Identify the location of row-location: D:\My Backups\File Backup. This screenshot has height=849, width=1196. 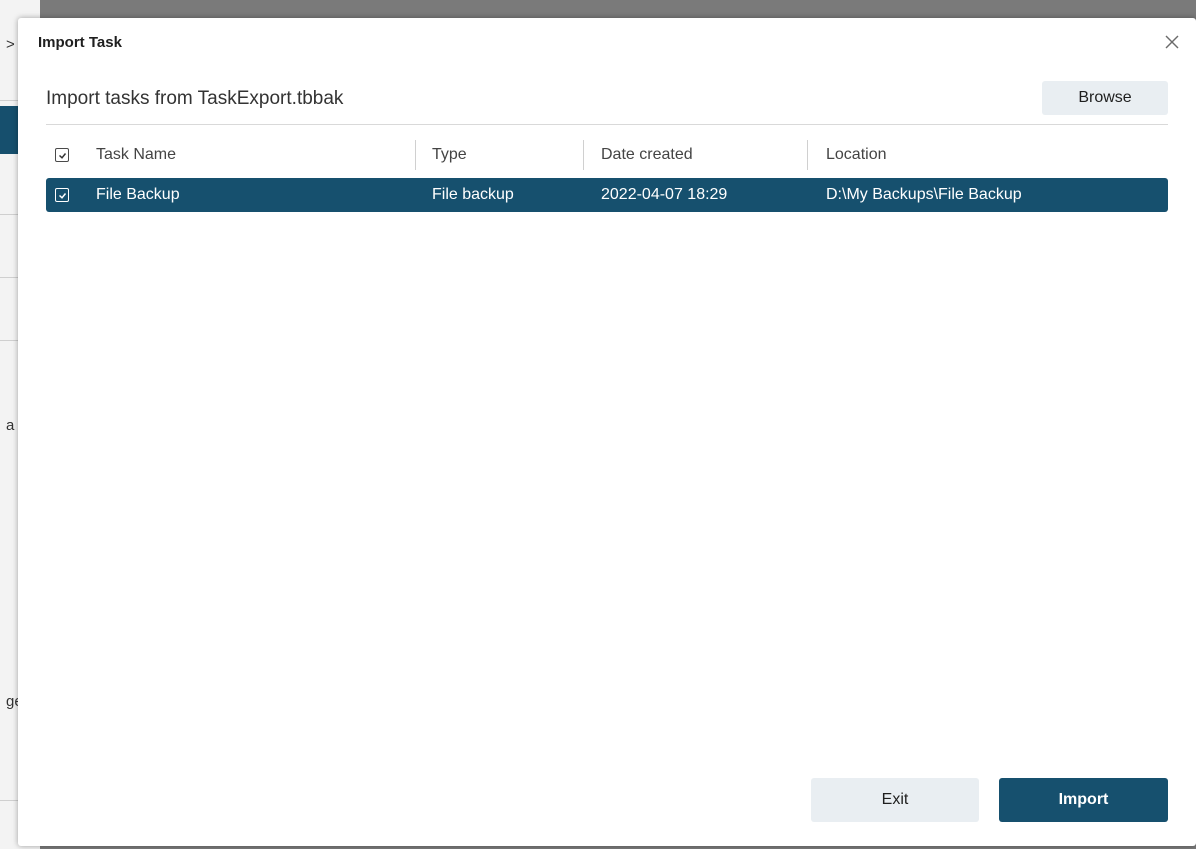
(924, 194).